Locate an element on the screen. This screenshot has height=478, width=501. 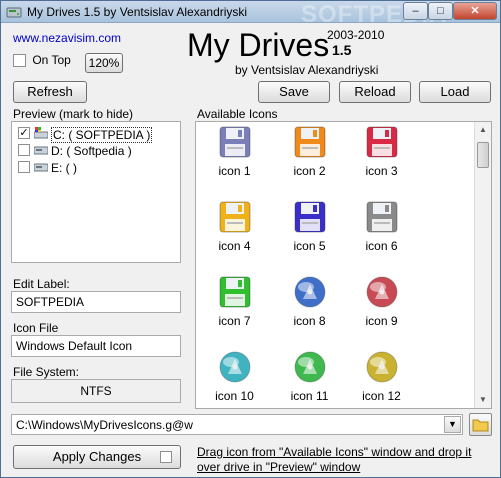
available-icon-2: icon 2 is located at coordinates (309, 160).